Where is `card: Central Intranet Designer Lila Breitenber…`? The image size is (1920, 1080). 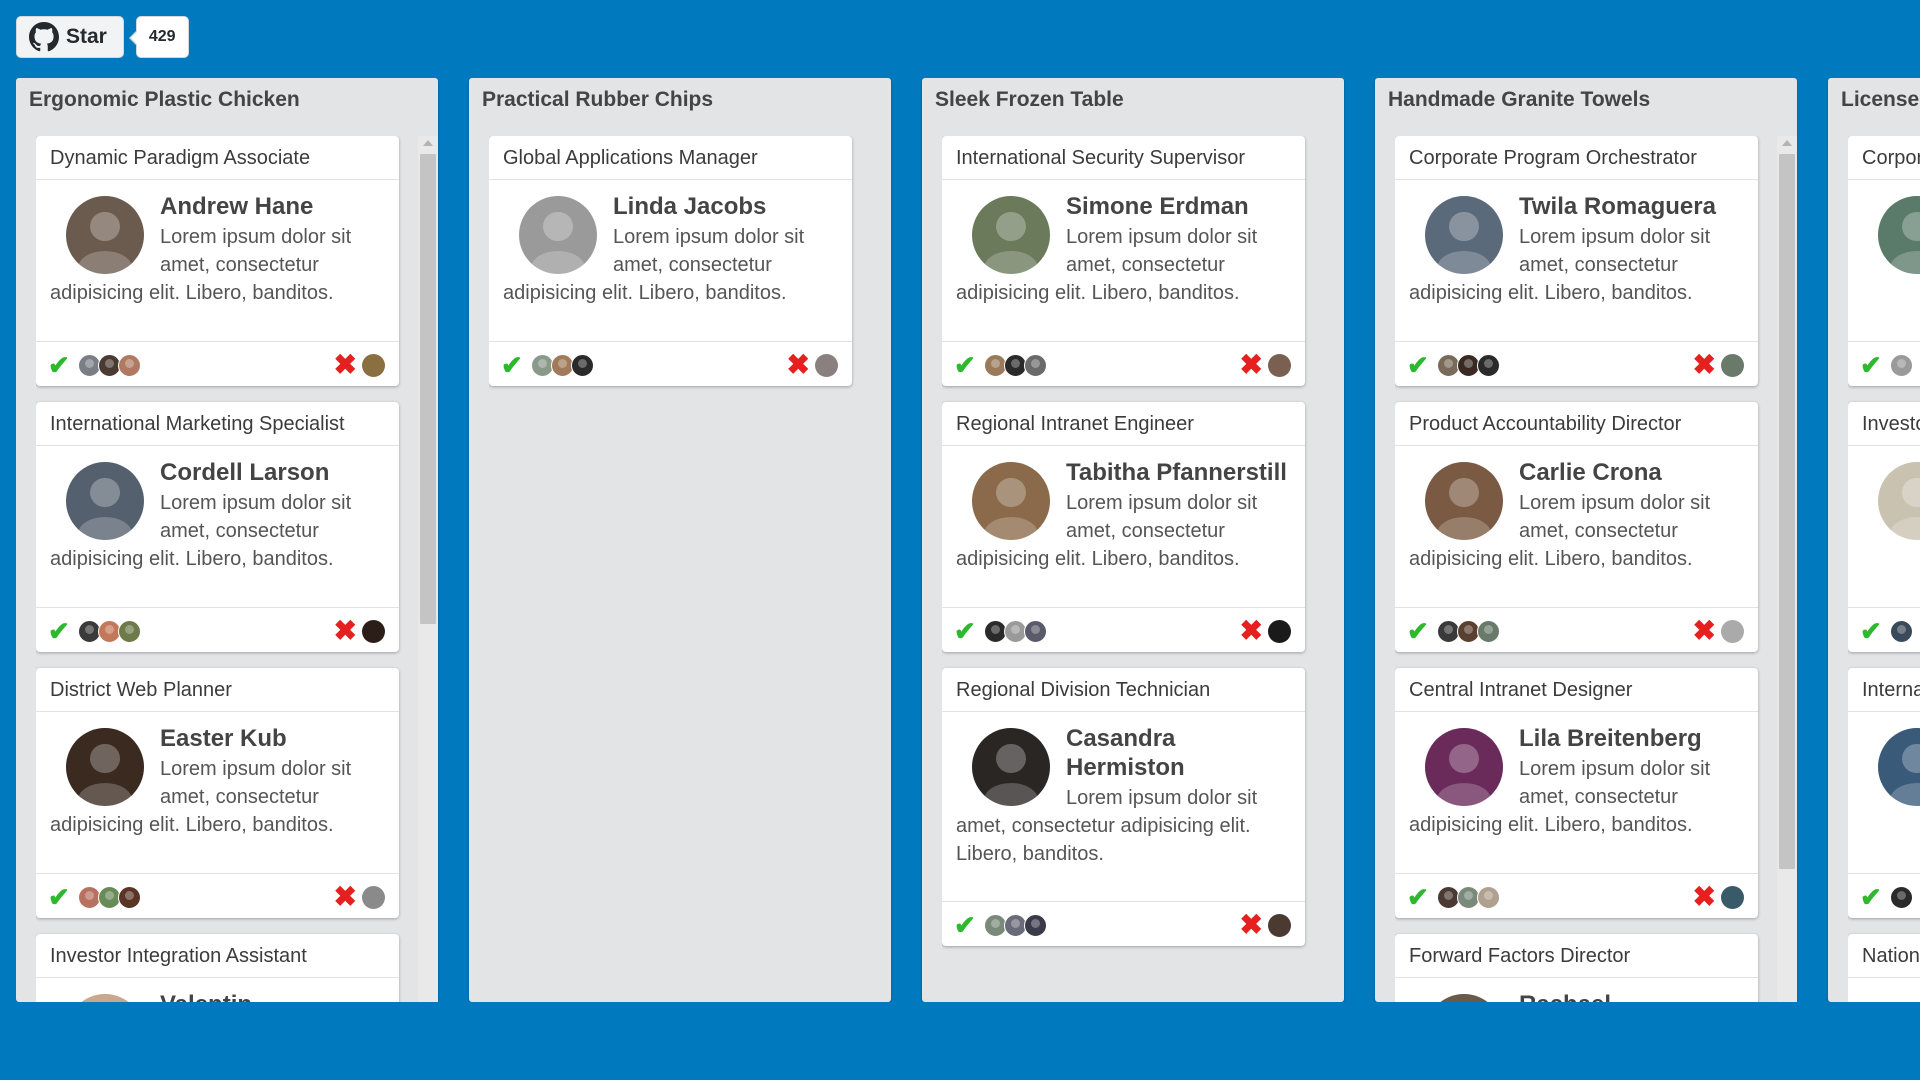
card: Central Intranet Designer Lila Breitenber… is located at coordinates (1576, 793).